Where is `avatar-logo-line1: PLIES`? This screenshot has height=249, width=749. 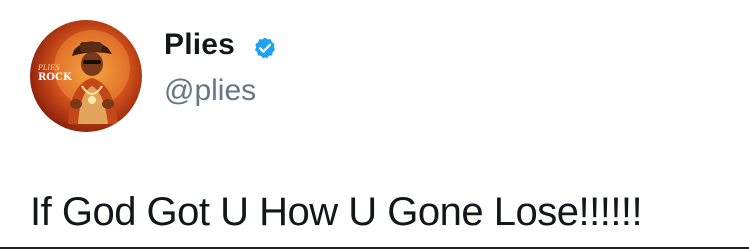 avatar-logo-line1: PLIES is located at coordinates (48, 68).